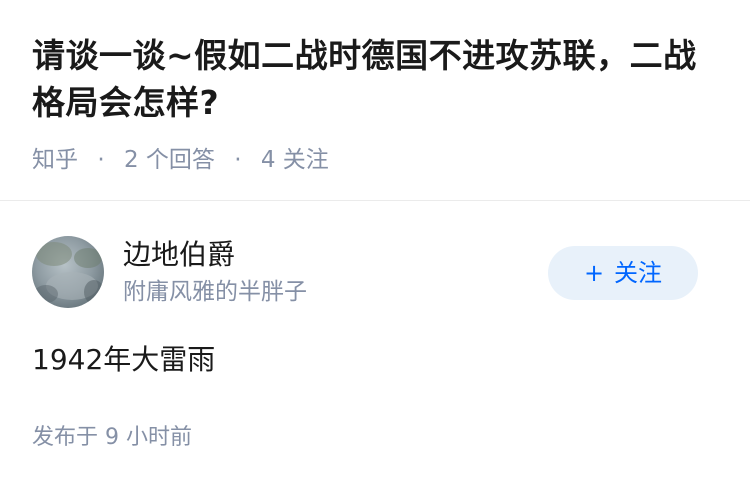 This screenshot has width=750, height=490. What do you see at coordinates (215, 292) in the screenshot?
I see `author-bio: 附庸风雅的半胖子` at bounding box center [215, 292].